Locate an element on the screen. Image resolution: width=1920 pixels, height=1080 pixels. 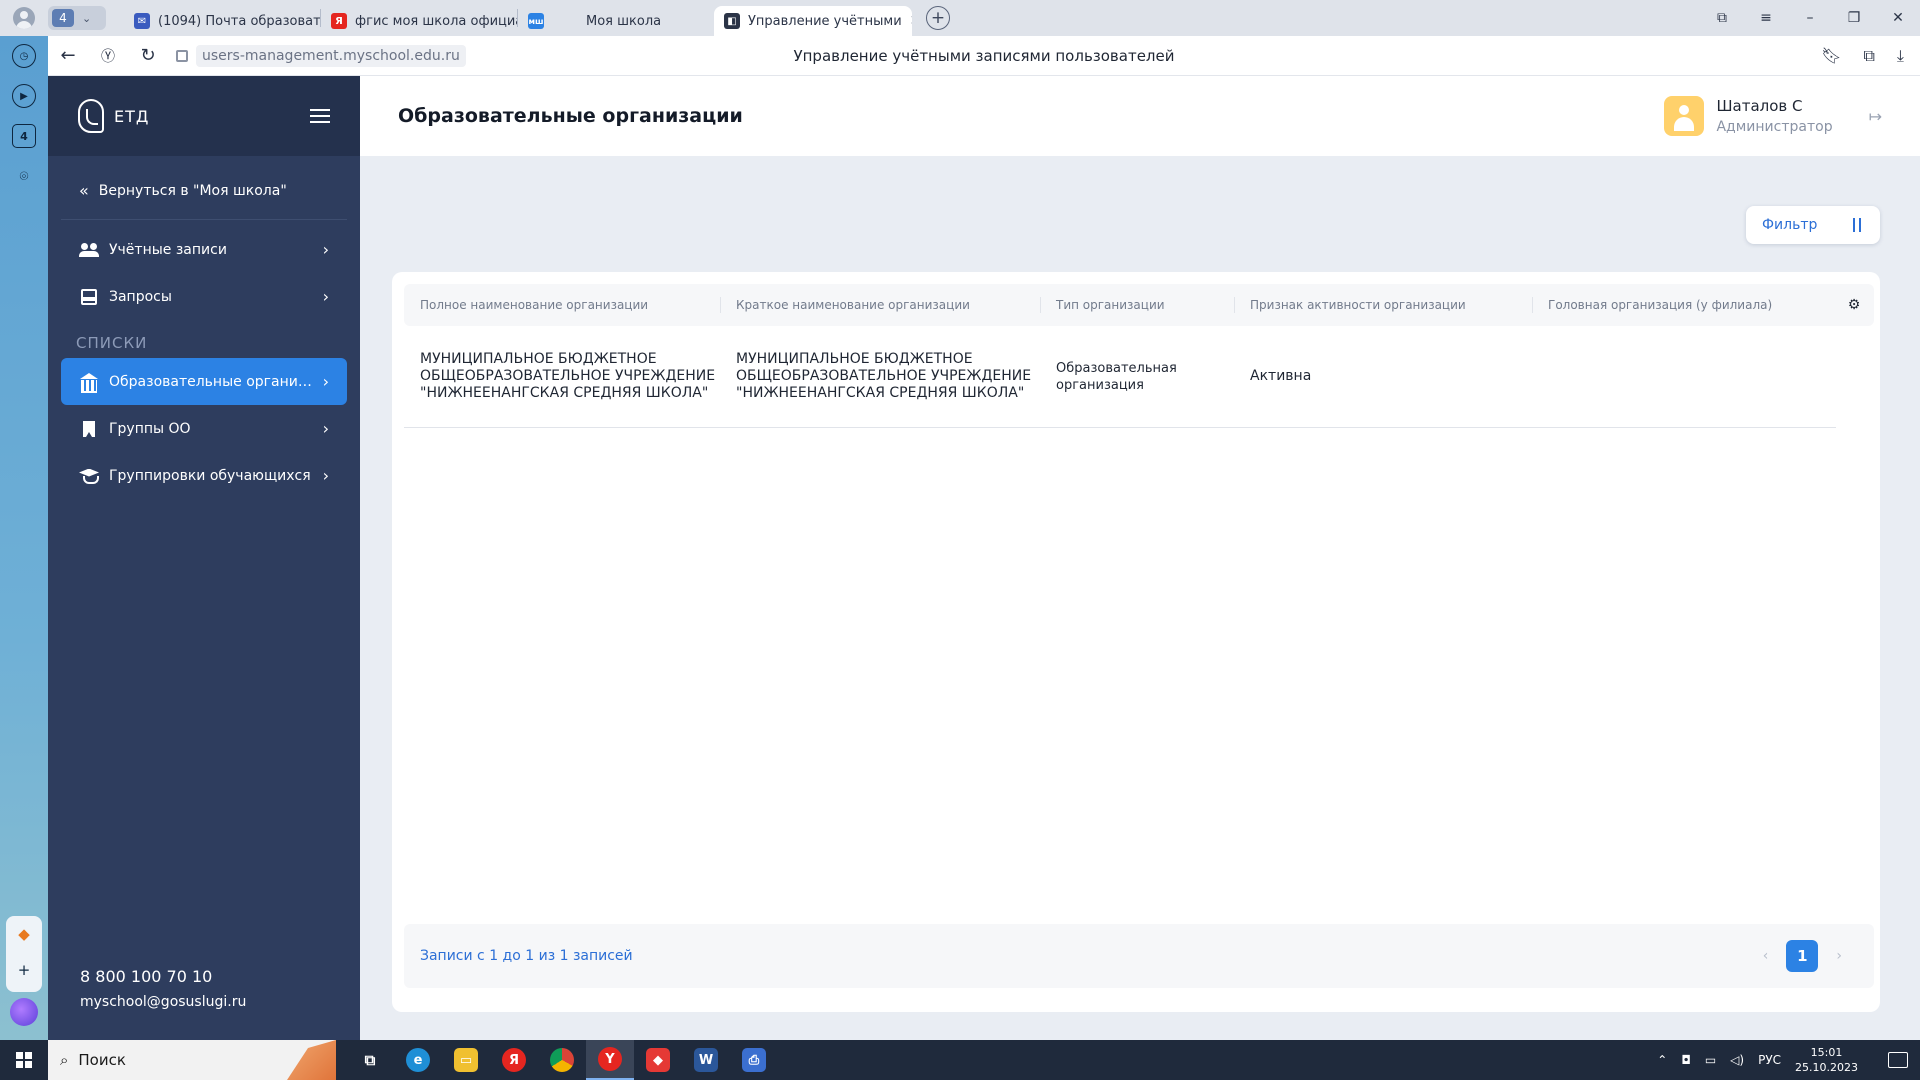
cell-activity: Активна is located at coordinates (1281, 376).